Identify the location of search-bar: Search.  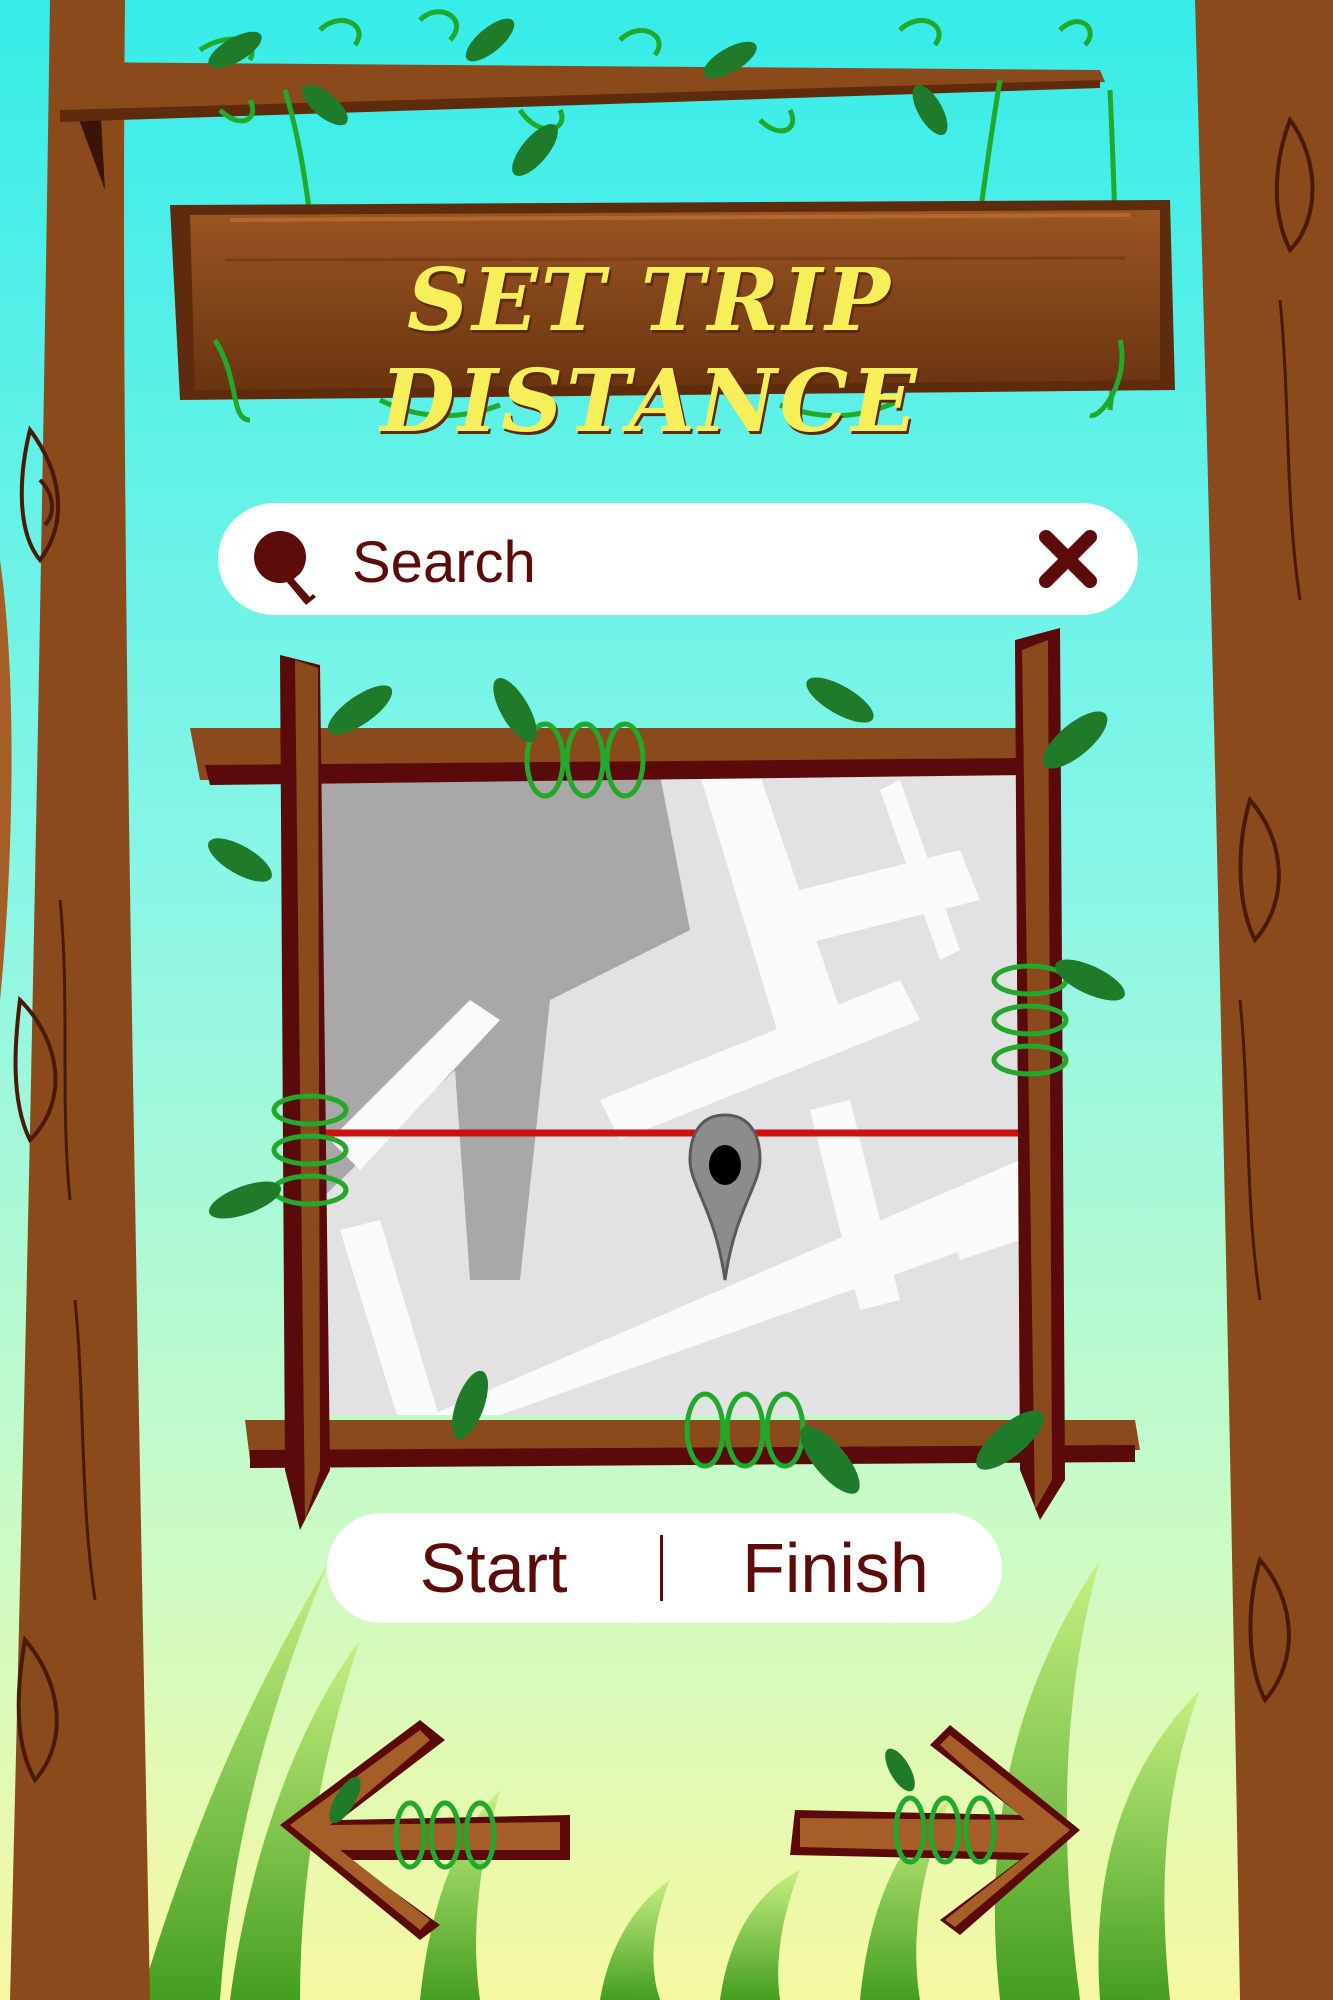
(678, 559).